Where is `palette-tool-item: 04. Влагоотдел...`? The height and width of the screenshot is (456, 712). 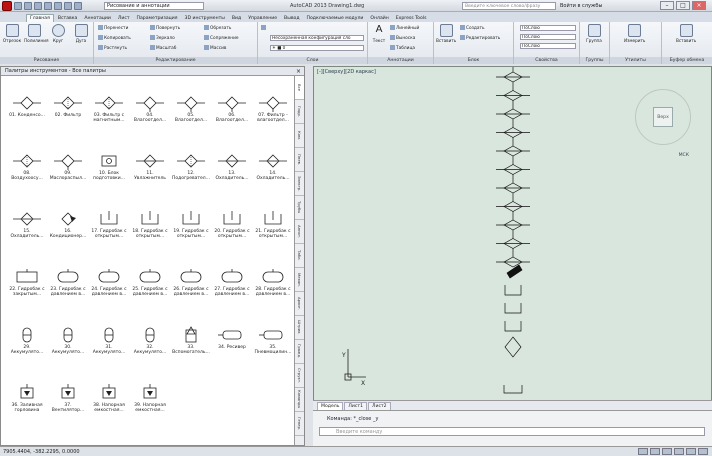 palette-tool-item: 04. Влагоотдел... is located at coordinates (150, 109).